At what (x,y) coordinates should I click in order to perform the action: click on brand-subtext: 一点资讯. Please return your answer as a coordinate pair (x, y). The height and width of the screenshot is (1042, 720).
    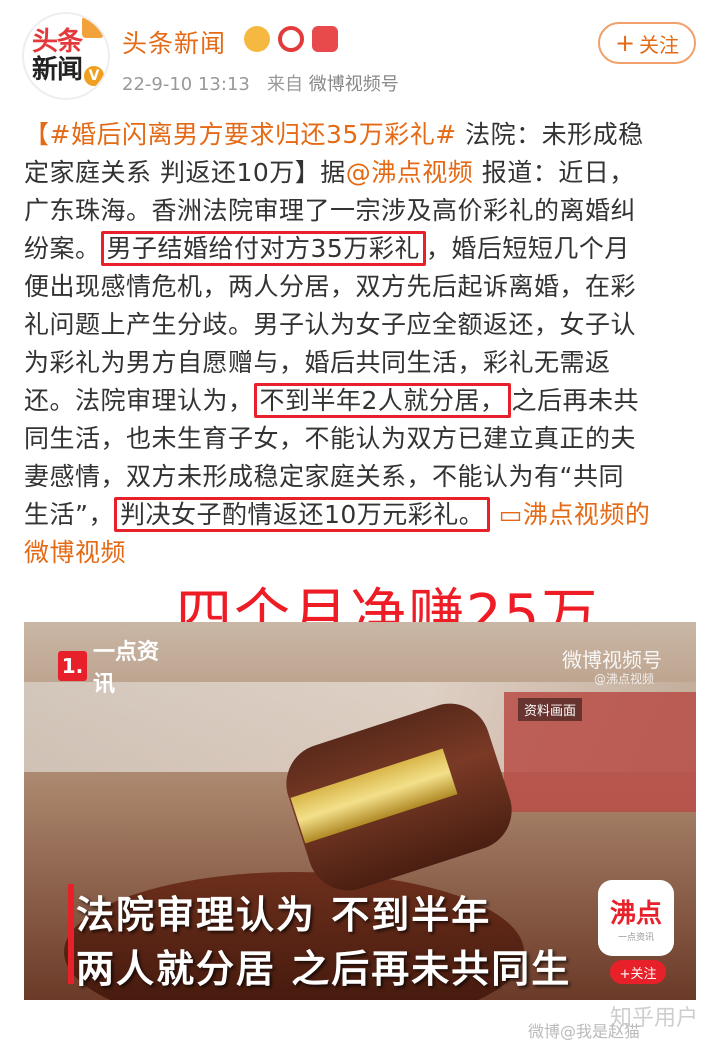
    Looking at the image, I should click on (635, 938).